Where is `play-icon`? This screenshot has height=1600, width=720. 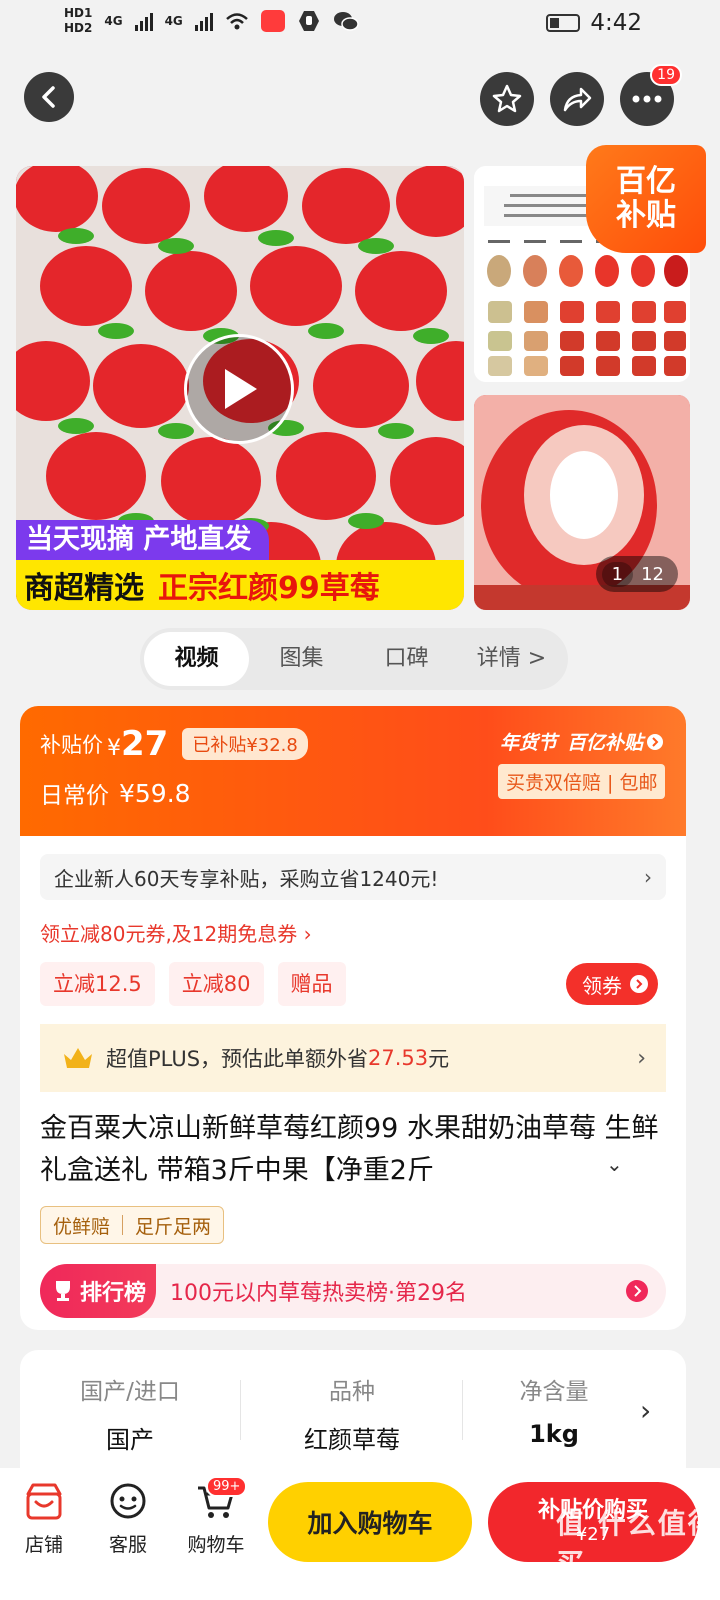
play-icon is located at coordinates (241, 389).